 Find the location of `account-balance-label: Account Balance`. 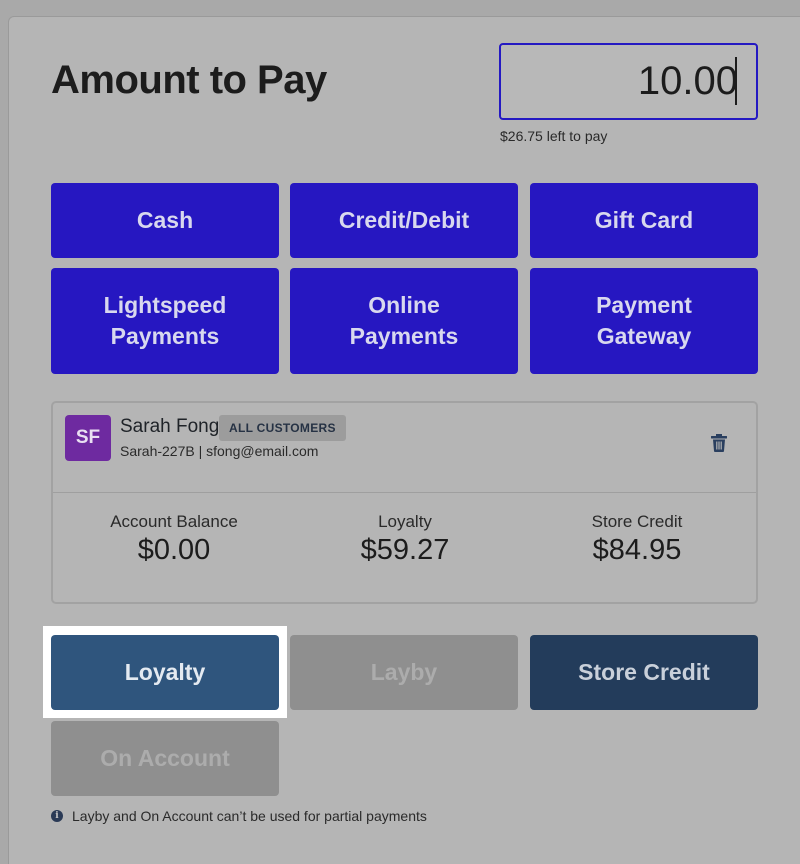

account-balance-label: Account Balance is located at coordinates (174, 521).